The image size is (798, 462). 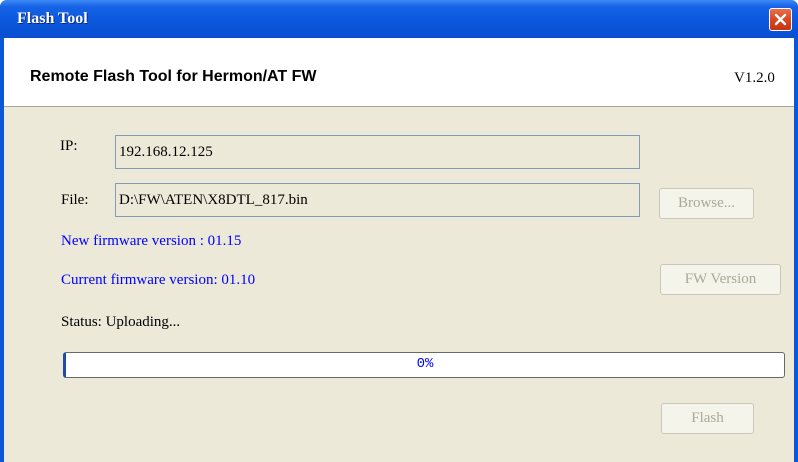 What do you see at coordinates (52, 18) in the screenshot?
I see `window-title: Flash Tool` at bounding box center [52, 18].